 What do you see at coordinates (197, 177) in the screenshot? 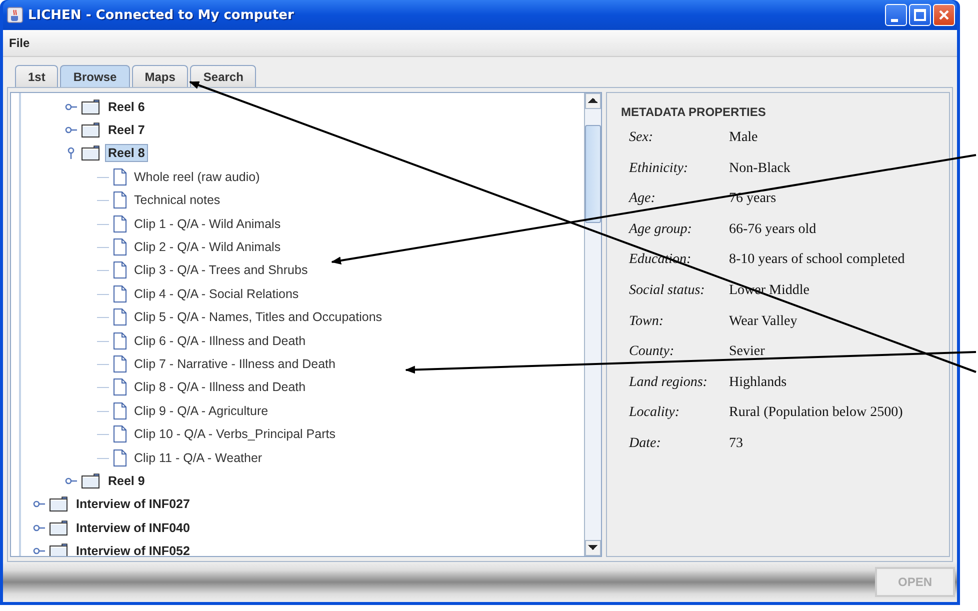
I see `tree-item: Whole reel (raw audio)` at bounding box center [197, 177].